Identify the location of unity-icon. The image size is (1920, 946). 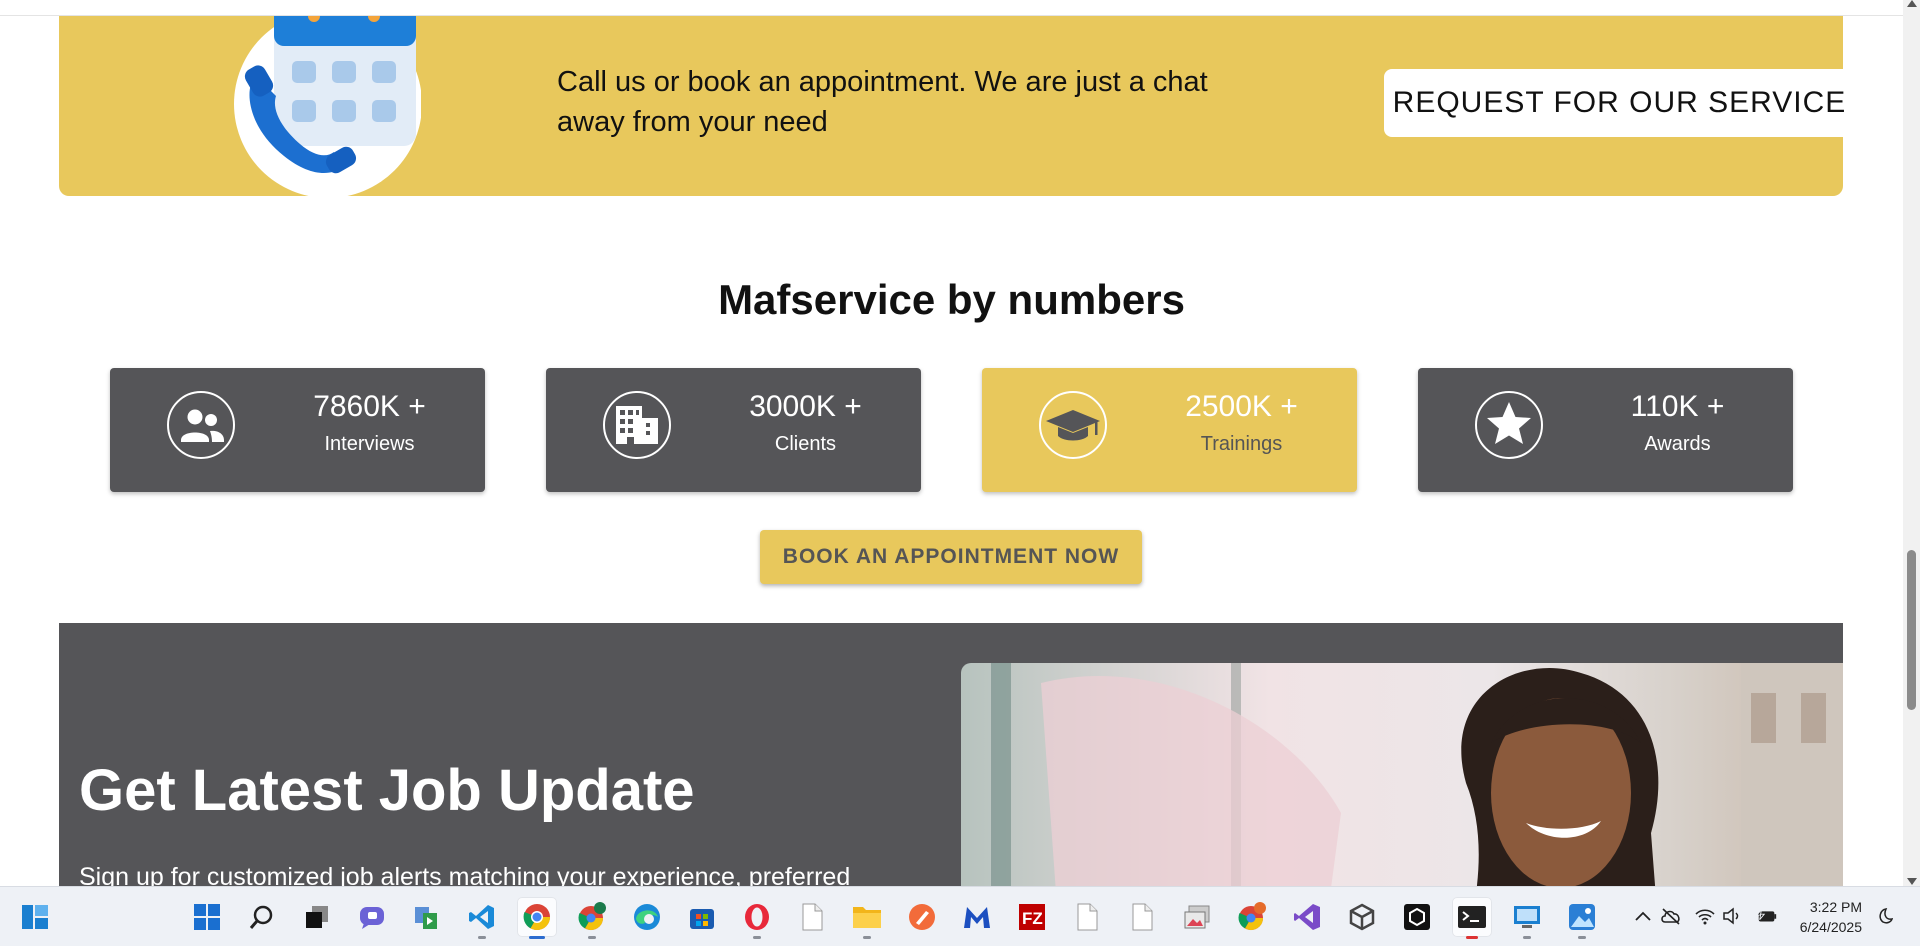
(1362, 917).